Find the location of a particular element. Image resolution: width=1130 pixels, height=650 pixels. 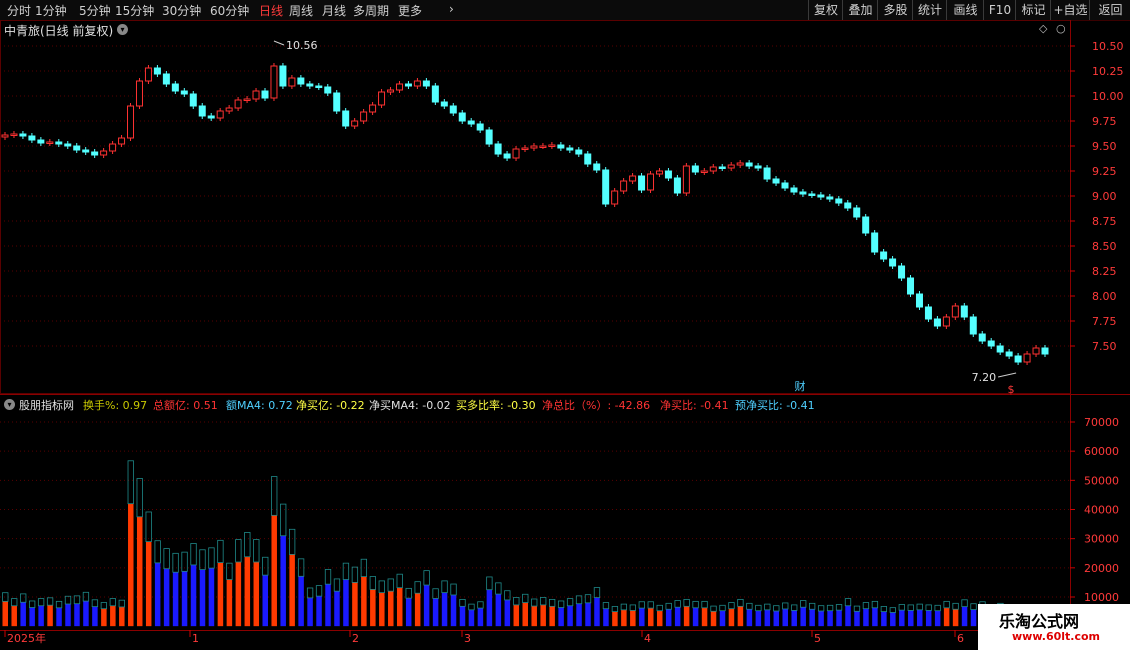

logo-sub: www.60lt.com is located at coordinates (1056, 636).